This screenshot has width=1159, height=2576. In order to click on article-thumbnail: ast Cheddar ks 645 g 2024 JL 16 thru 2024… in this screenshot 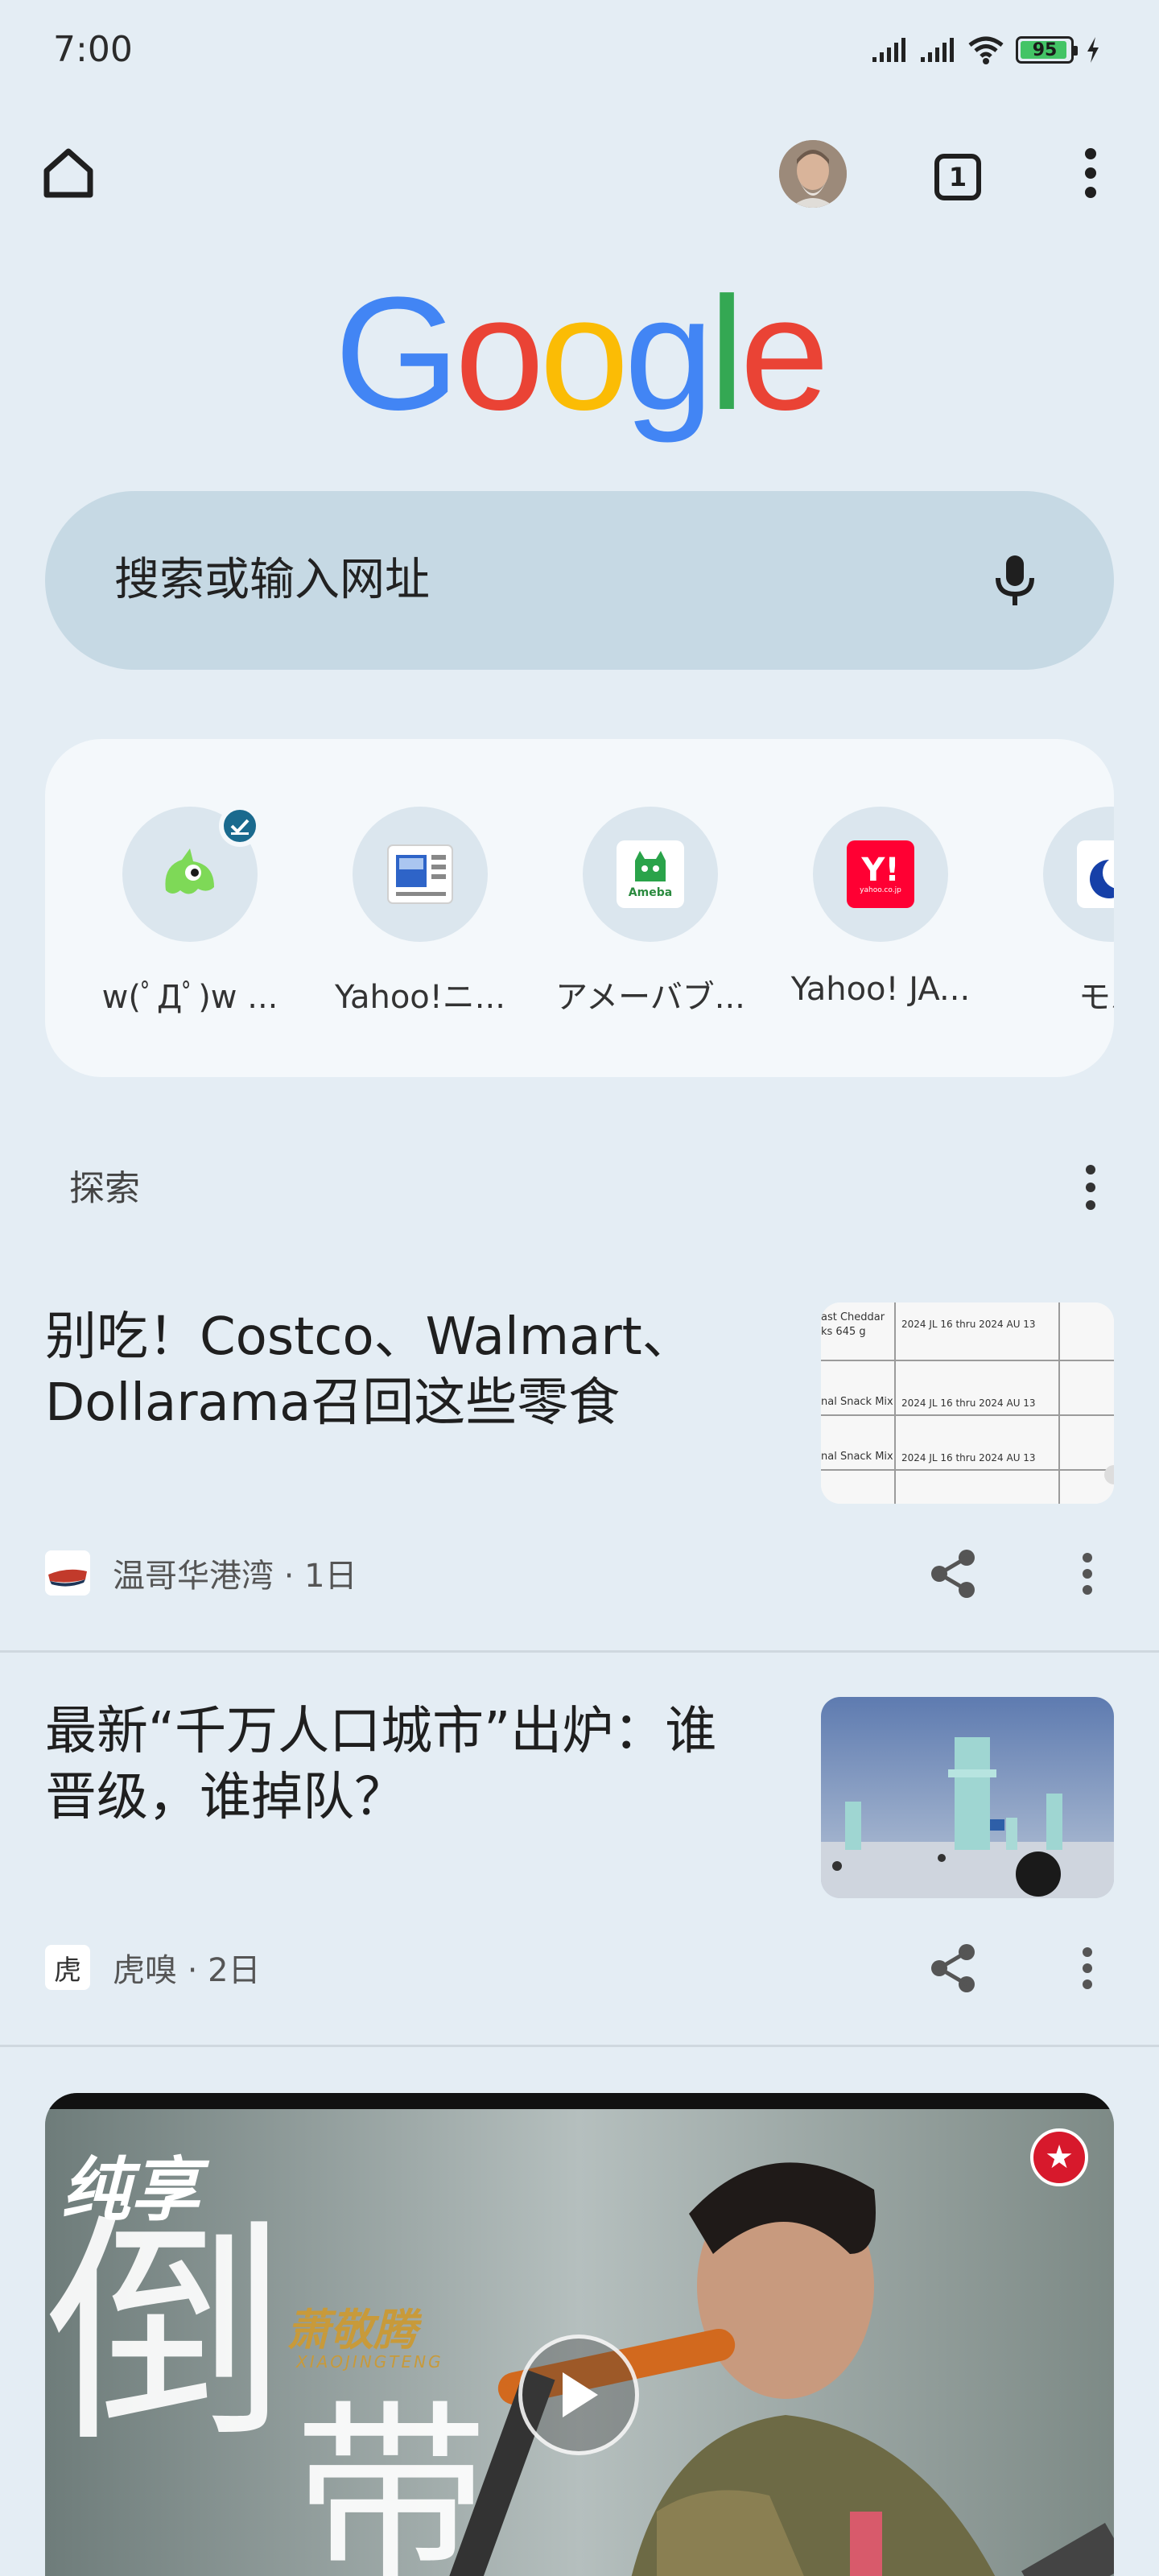, I will do `click(967, 1403)`.